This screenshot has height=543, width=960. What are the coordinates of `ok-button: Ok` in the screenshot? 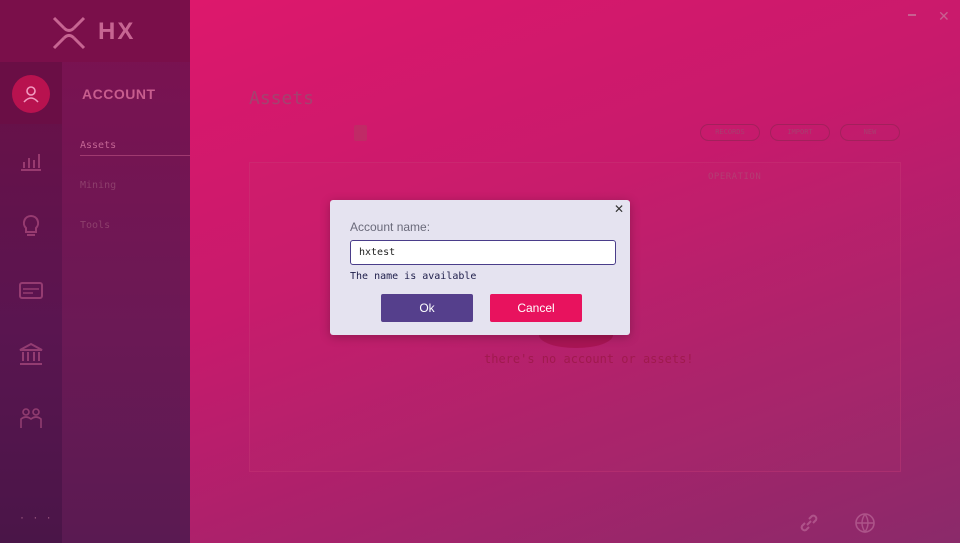 It's located at (427, 308).